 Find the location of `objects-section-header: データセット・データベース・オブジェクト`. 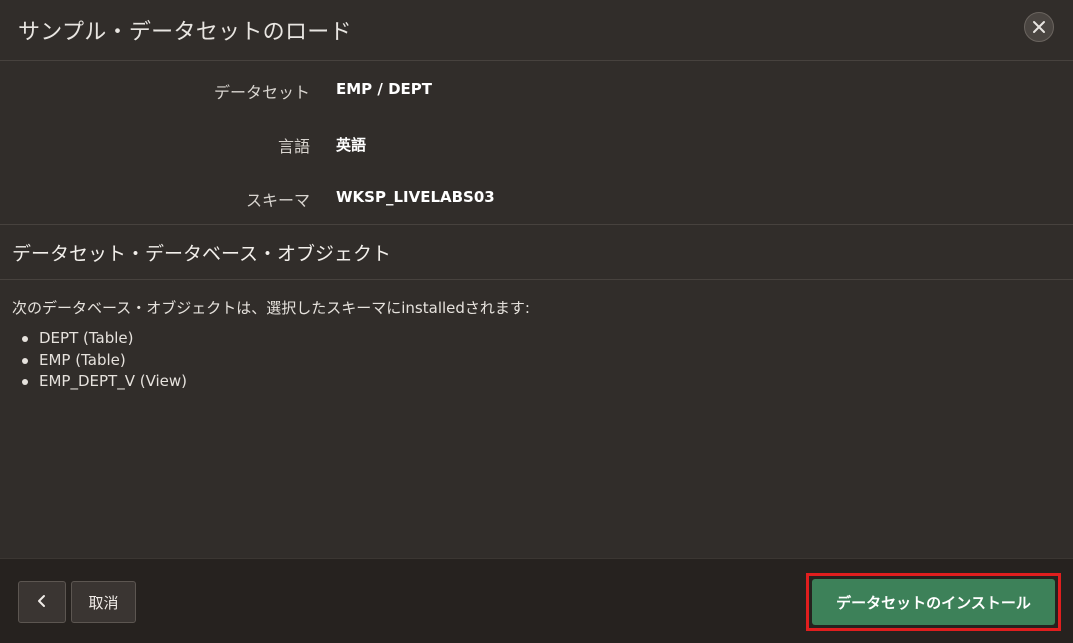

objects-section-header: データセット・データベース・オブジェクト is located at coordinates (536, 252).